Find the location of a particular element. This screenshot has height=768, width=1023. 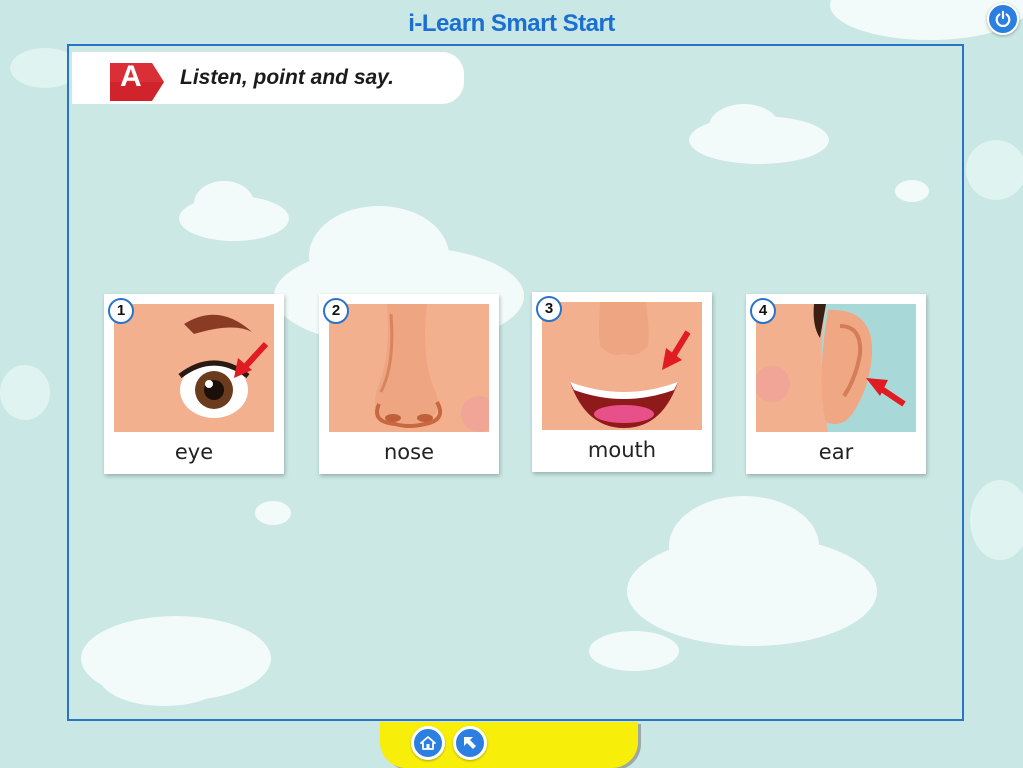

back-arrow-icon is located at coordinates (470, 743).